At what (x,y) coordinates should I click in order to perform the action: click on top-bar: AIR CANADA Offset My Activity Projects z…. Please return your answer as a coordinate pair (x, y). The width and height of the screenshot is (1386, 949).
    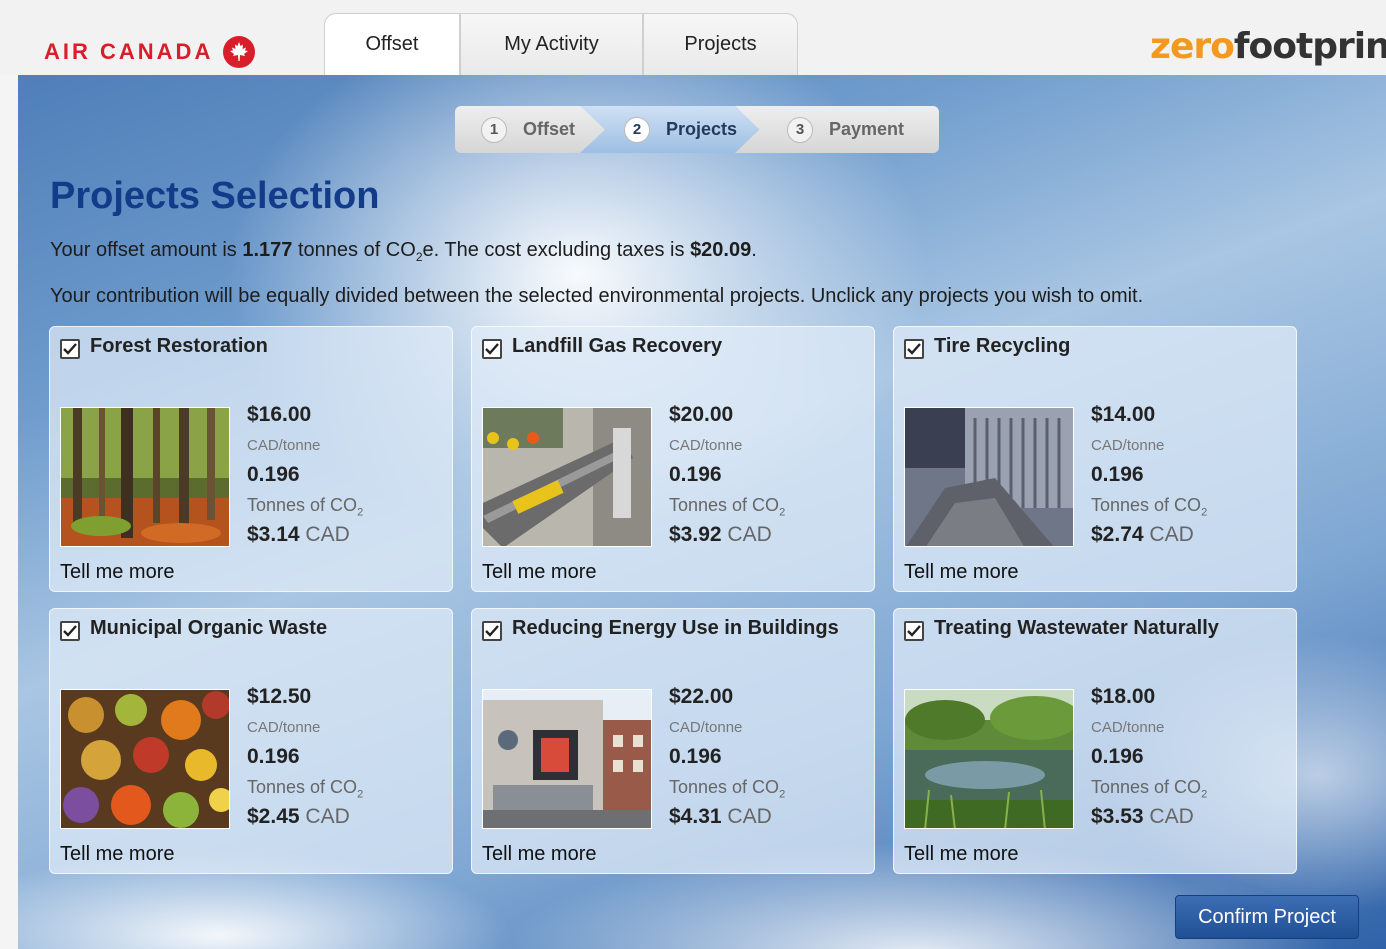
    Looking at the image, I should click on (693, 37).